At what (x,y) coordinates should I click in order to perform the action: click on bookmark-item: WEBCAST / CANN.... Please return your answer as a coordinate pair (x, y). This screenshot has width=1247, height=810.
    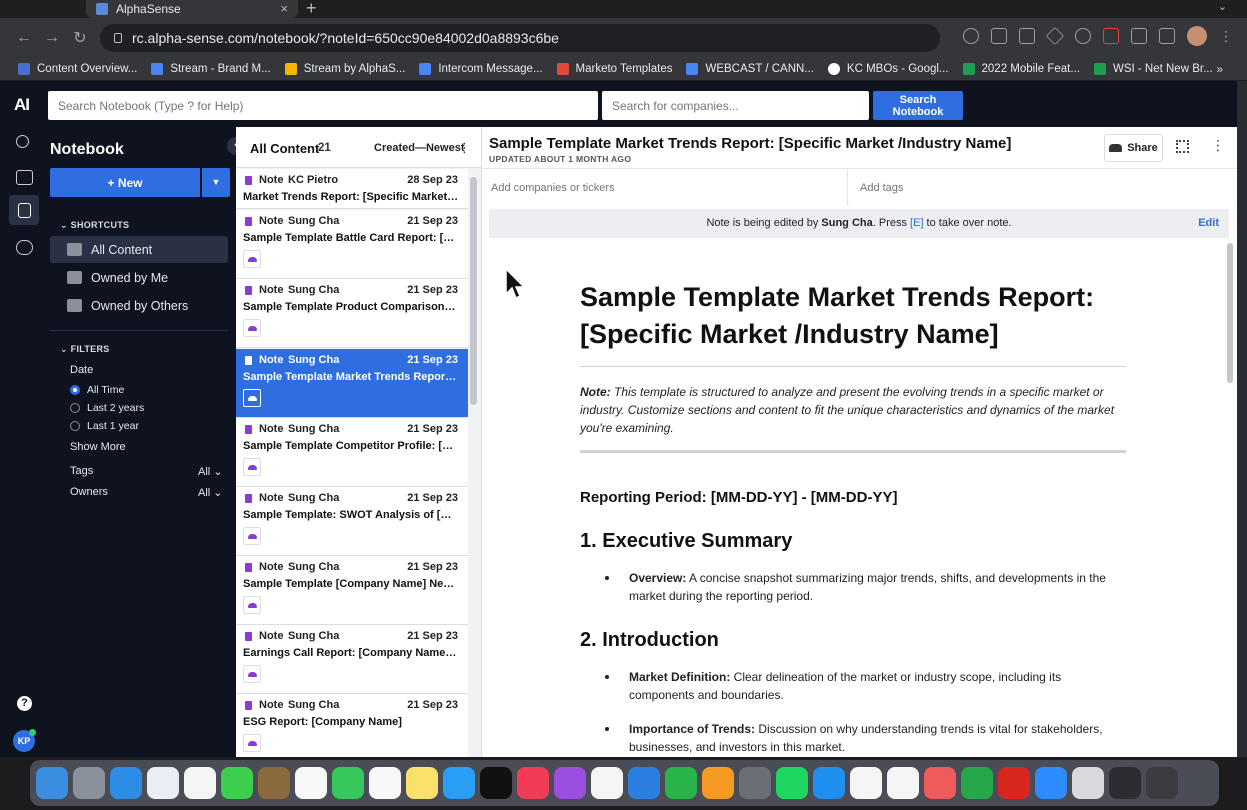
    Looking at the image, I should click on (750, 69).